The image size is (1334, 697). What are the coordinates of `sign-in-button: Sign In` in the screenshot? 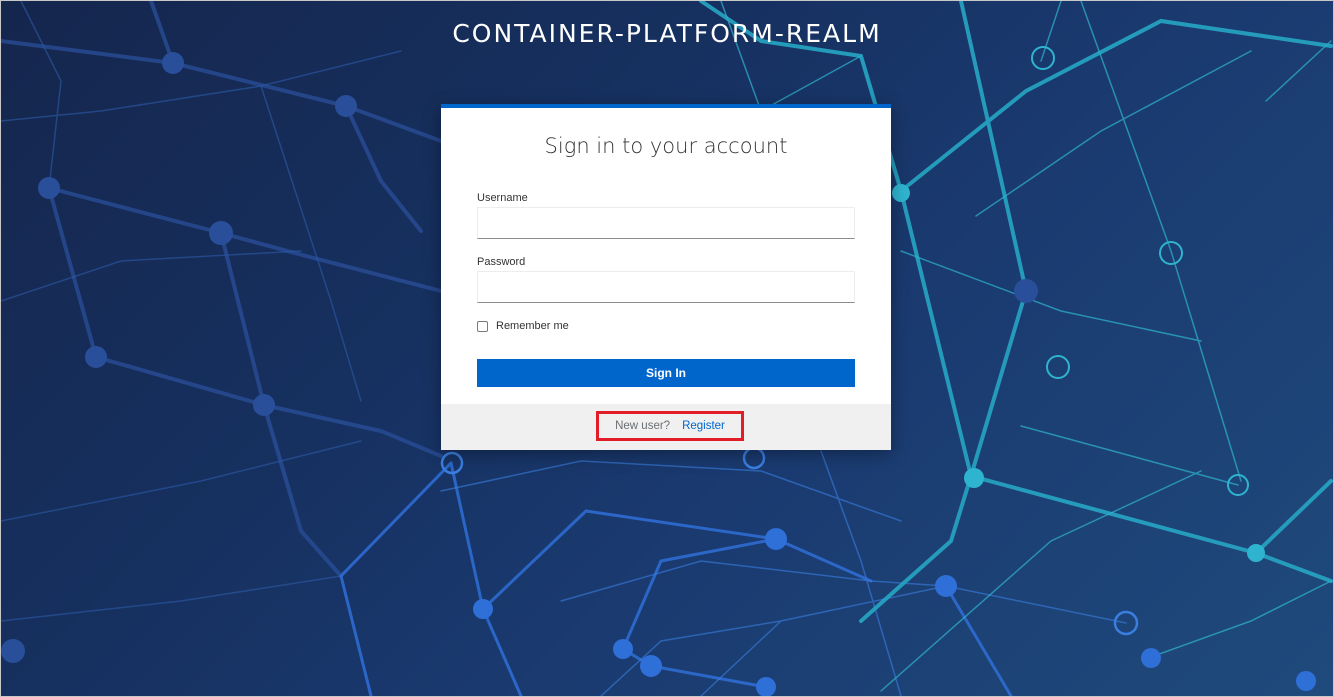 It's located at (666, 373).